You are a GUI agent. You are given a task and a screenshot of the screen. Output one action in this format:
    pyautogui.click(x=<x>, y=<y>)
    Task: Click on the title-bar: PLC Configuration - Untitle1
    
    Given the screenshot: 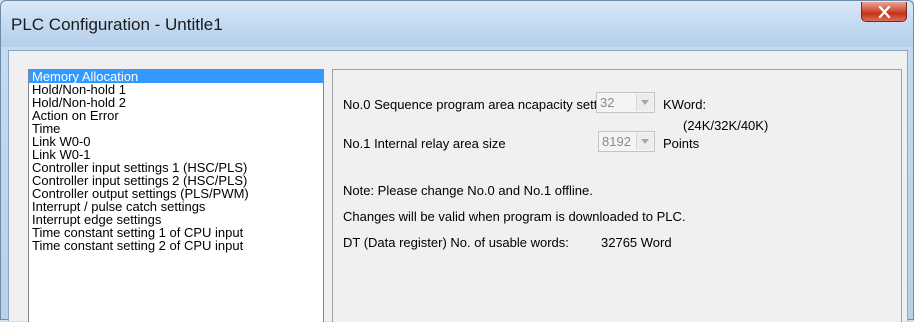 What is the action you would take?
    pyautogui.click(x=457, y=24)
    